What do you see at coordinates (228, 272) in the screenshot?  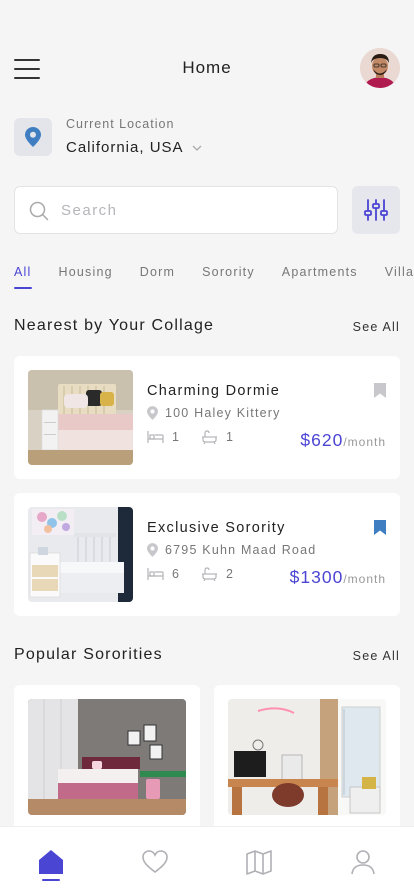 I see `tab-sorority: Sorority` at bounding box center [228, 272].